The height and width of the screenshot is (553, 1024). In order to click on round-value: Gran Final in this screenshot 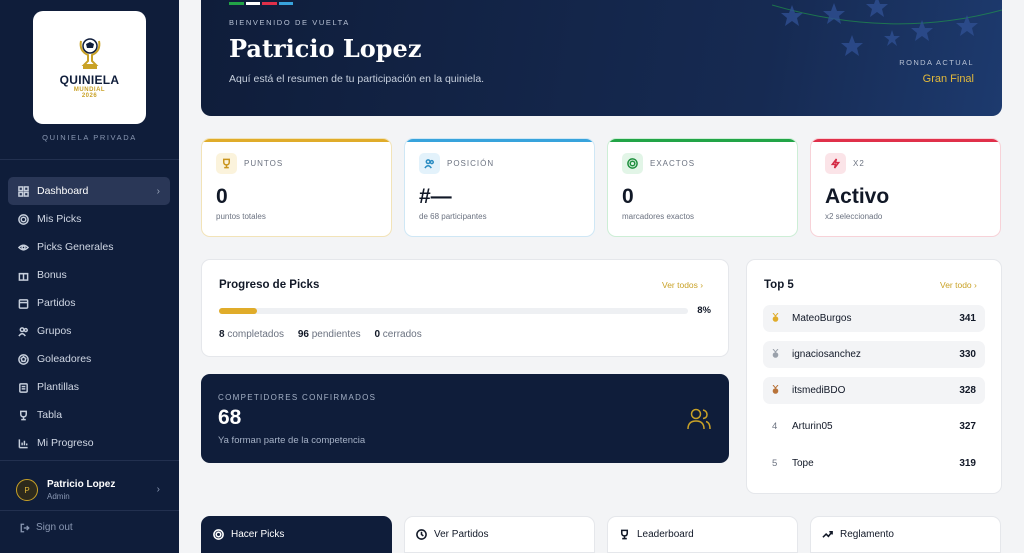, I will do `click(948, 79)`.